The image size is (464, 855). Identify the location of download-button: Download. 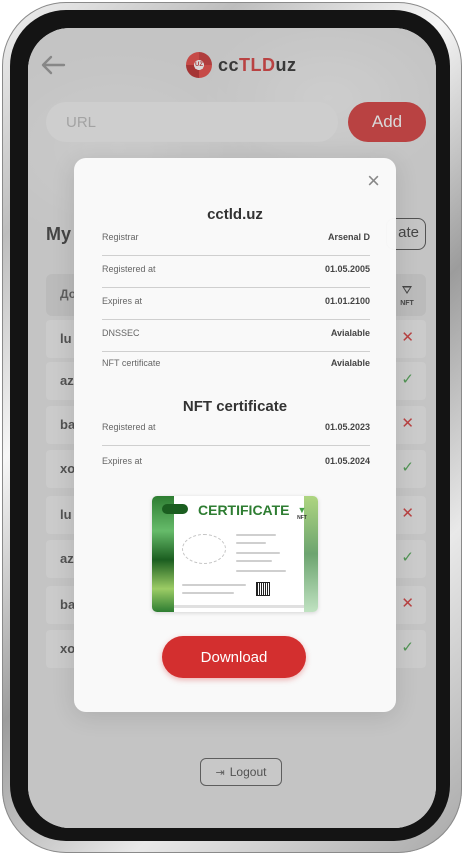
(234, 657).